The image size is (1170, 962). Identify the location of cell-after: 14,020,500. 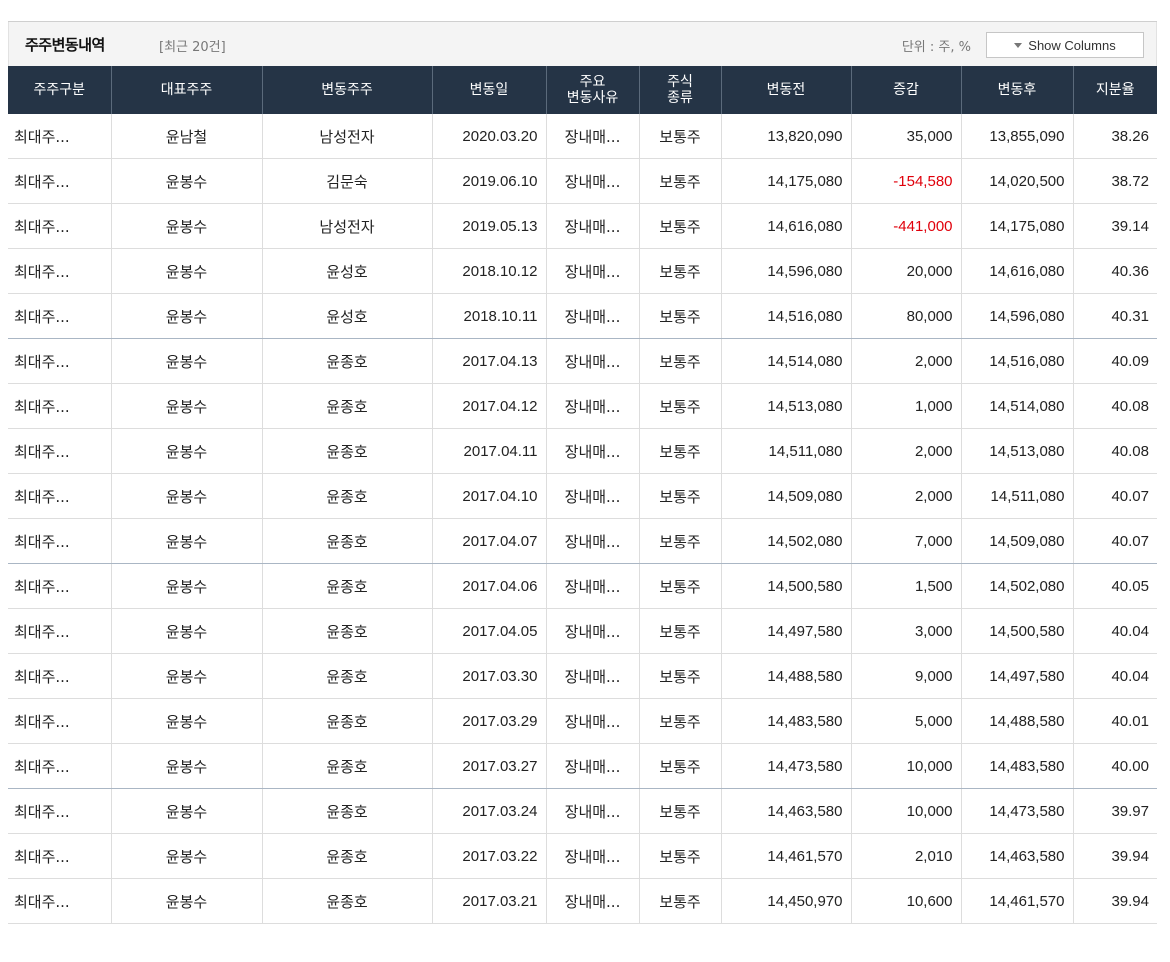
(1017, 181).